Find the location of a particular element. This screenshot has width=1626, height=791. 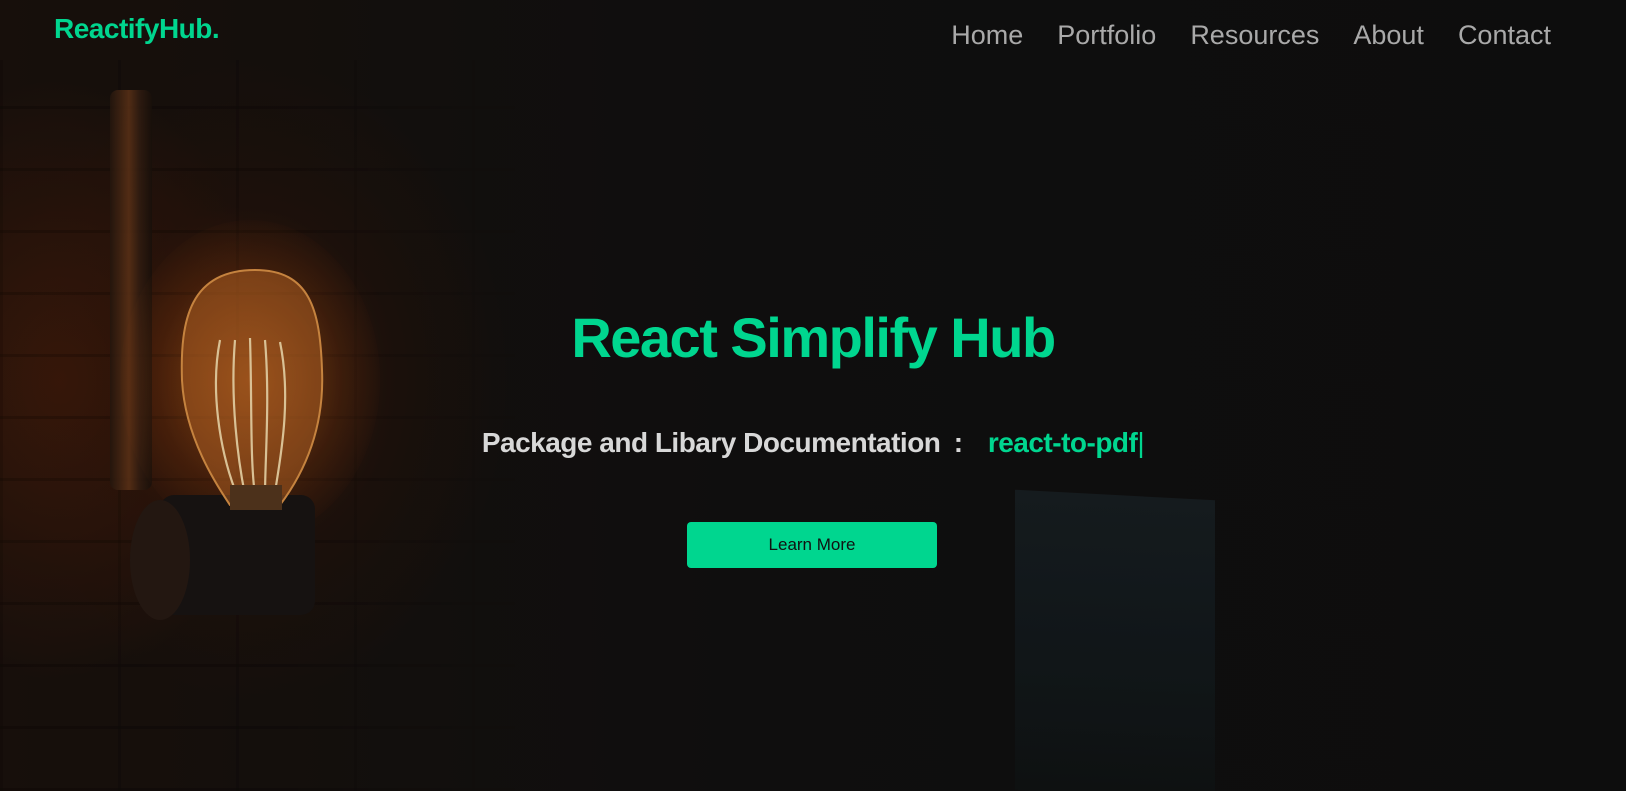

typing-cursor: | is located at coordinates (1141, 442).